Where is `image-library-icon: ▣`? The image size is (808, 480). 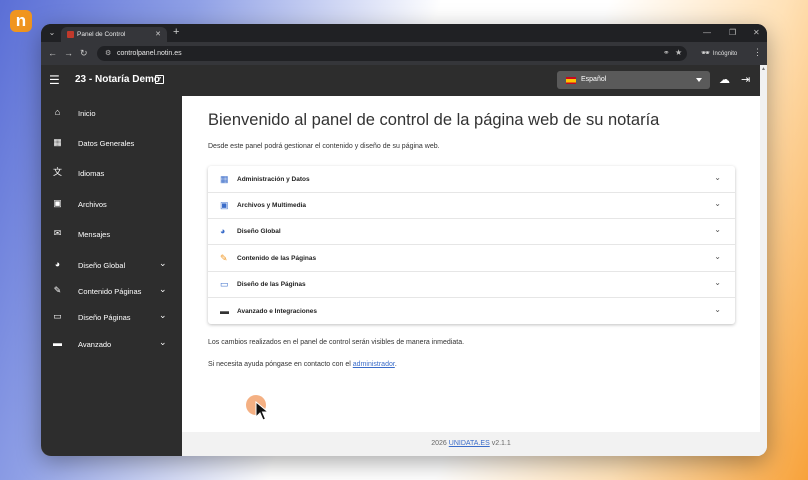
image-library-icon: ▣ is located at coordinates (57, 203).